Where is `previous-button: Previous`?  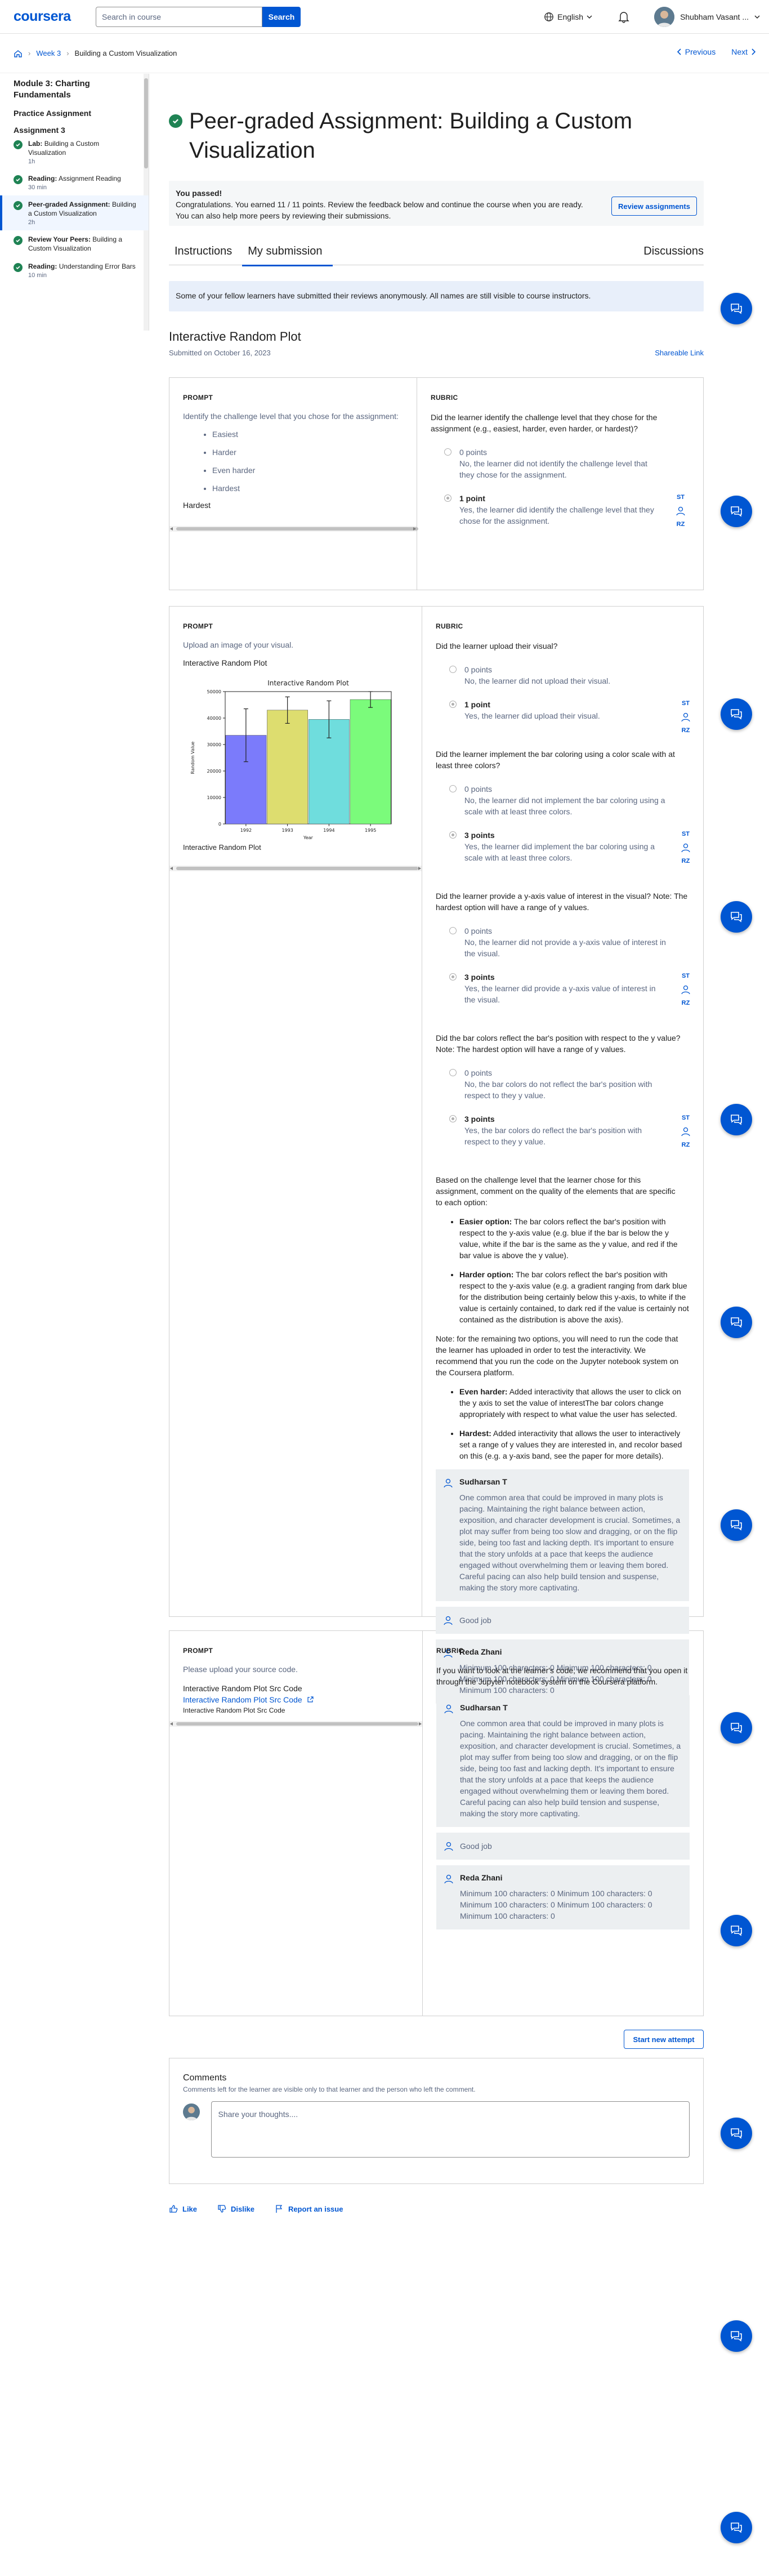
previous-button: Previous is located at coordinates (696, 51).